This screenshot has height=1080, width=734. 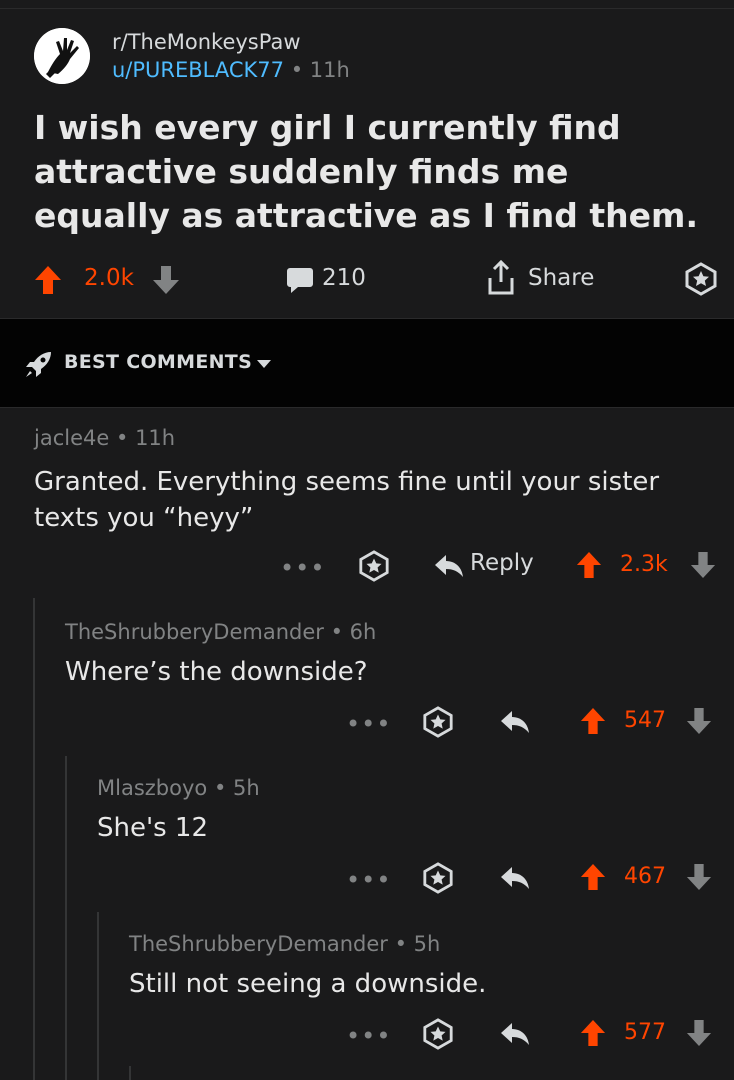 I want to click on rocket-icon, so click(x=39, y=364).